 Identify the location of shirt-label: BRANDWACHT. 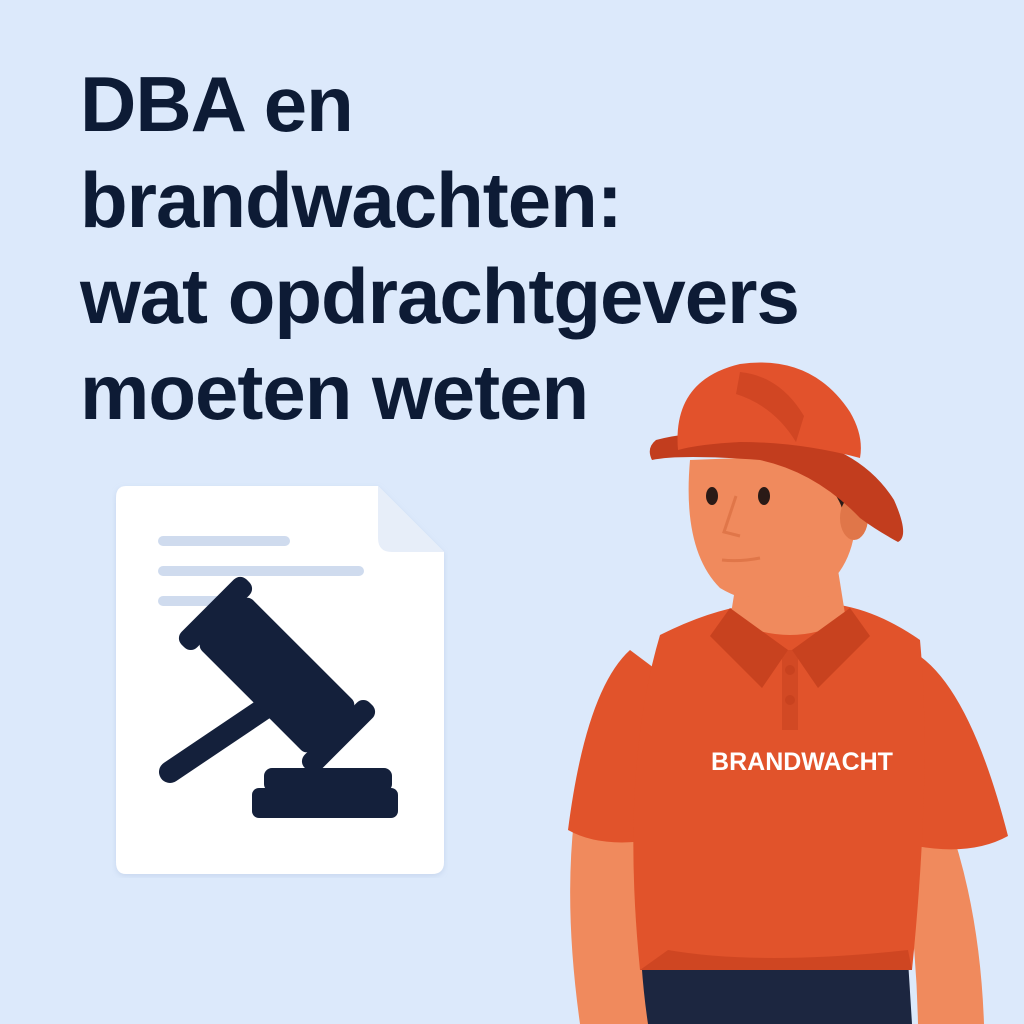
(802, 762).